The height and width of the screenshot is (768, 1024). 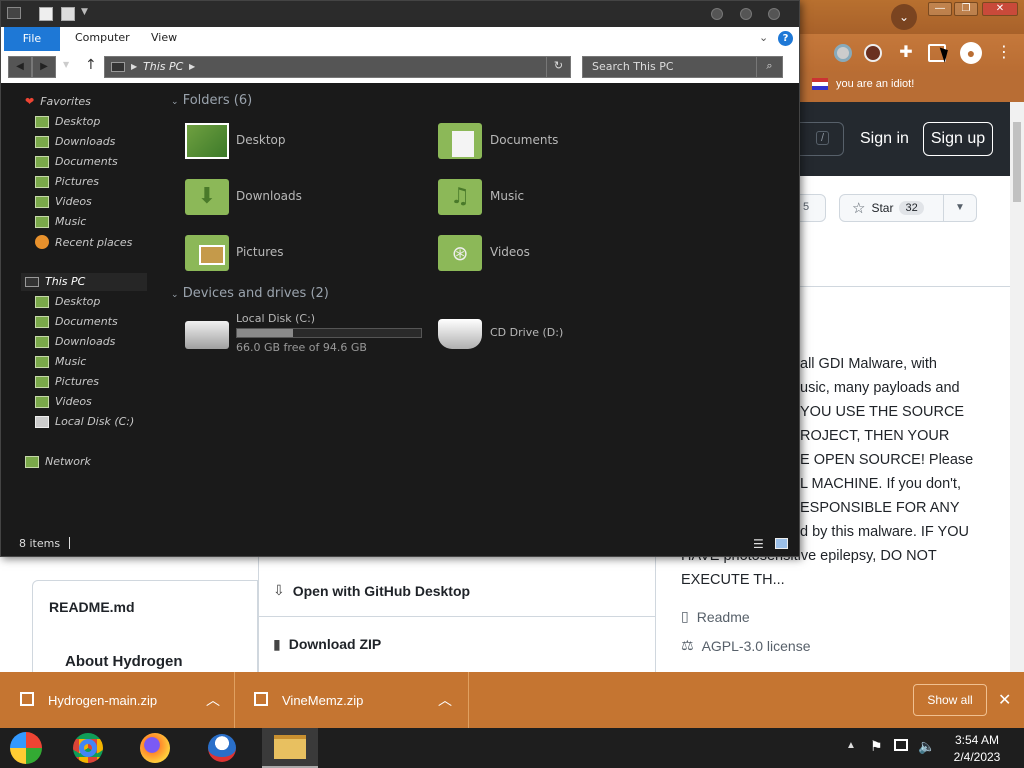 What do you see at coordinates (75, 141) in the screenshot?
I see `nav-fav-downloads: Downloads` at bounding box center [75, 141].